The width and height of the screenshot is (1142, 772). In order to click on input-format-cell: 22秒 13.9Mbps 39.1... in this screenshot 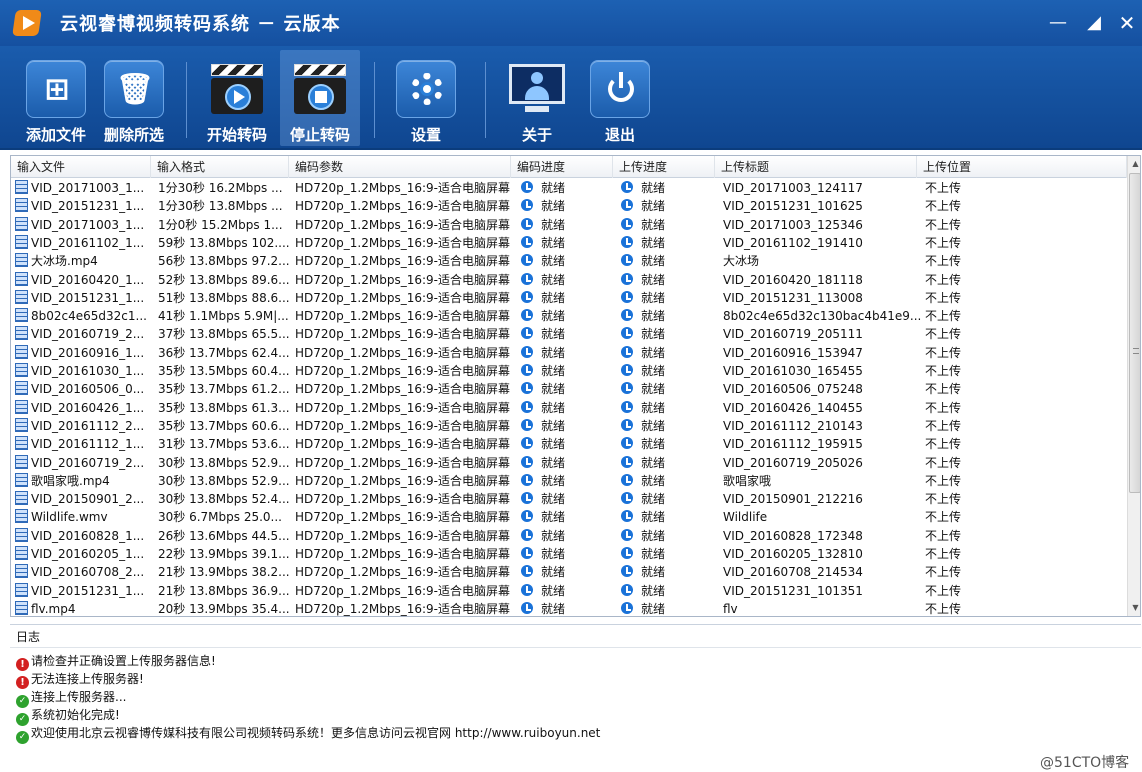, I will do `click(224, 554)`.